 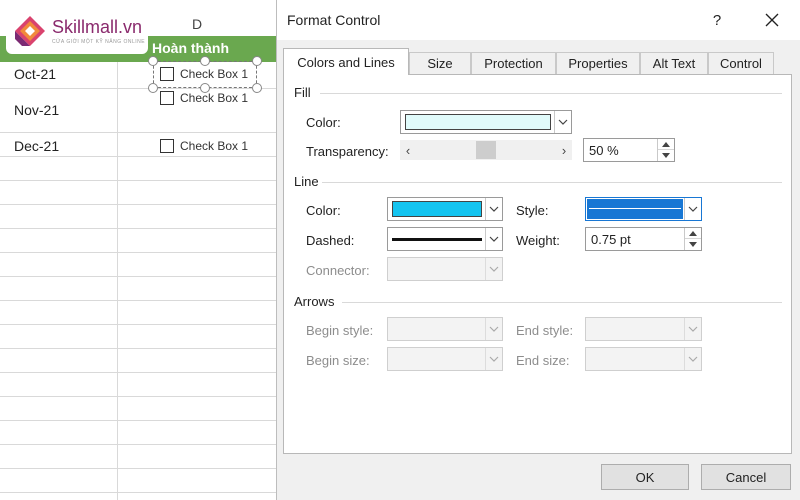 I want to click on cancel-button: Cancel, so click(x=746, y=477).